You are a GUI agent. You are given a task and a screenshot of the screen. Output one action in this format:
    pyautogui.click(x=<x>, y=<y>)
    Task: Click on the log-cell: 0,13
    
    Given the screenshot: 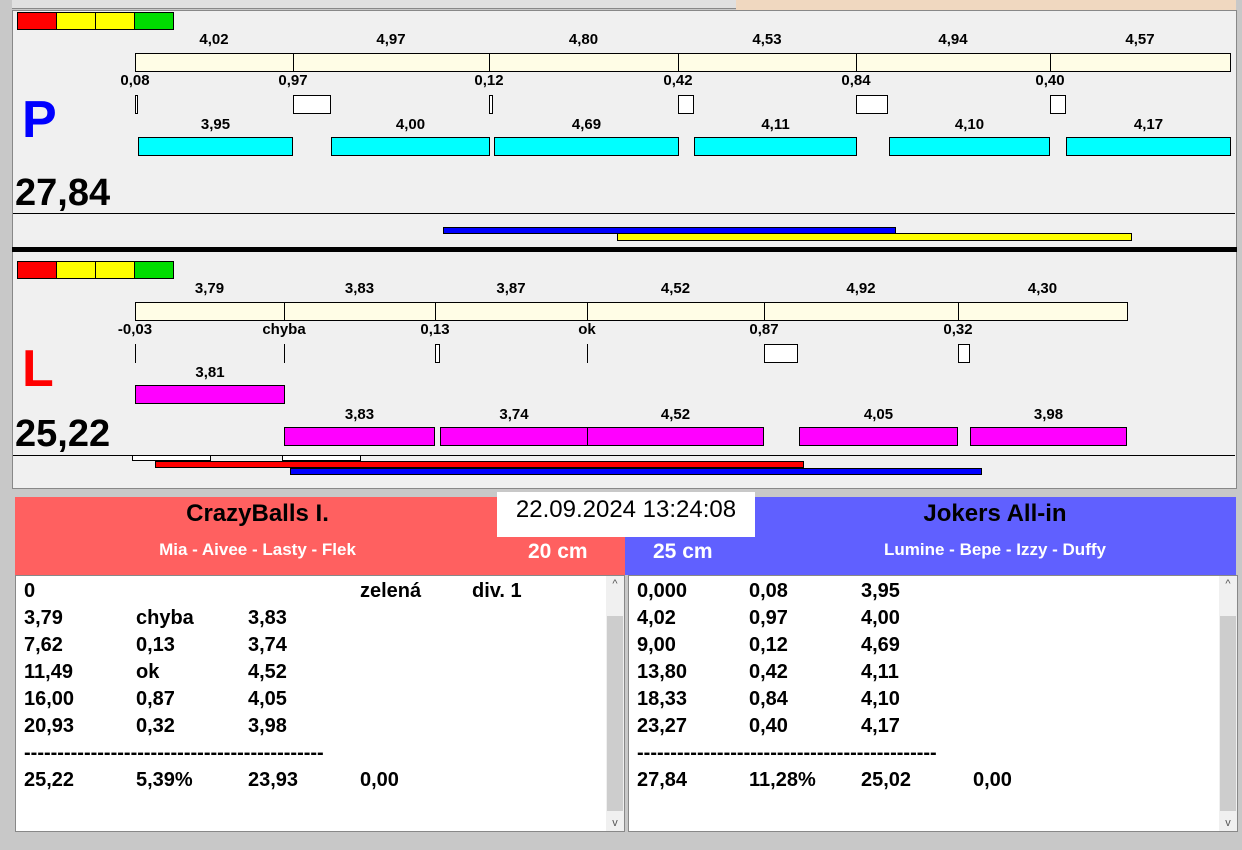 What is the action you would take?
    pyautogui.click(x=155, y=645)
    